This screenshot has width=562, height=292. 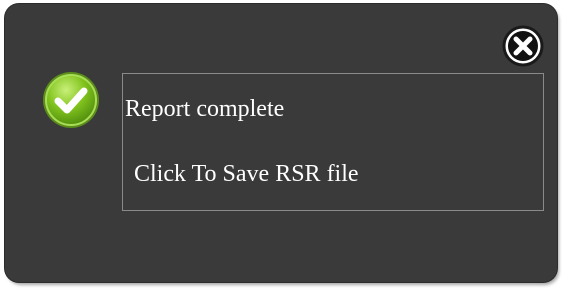 I want to click on notification-title: Report complete, so click(x=205, y=109).